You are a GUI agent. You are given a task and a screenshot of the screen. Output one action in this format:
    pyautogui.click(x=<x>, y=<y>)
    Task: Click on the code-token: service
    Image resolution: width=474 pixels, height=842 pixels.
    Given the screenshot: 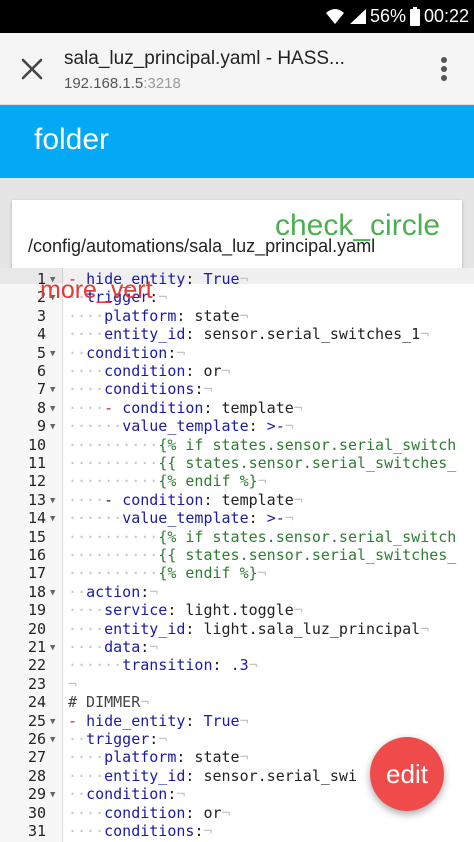 What is the action you would take?
    pyautogui.click(x=136, y=610)
    